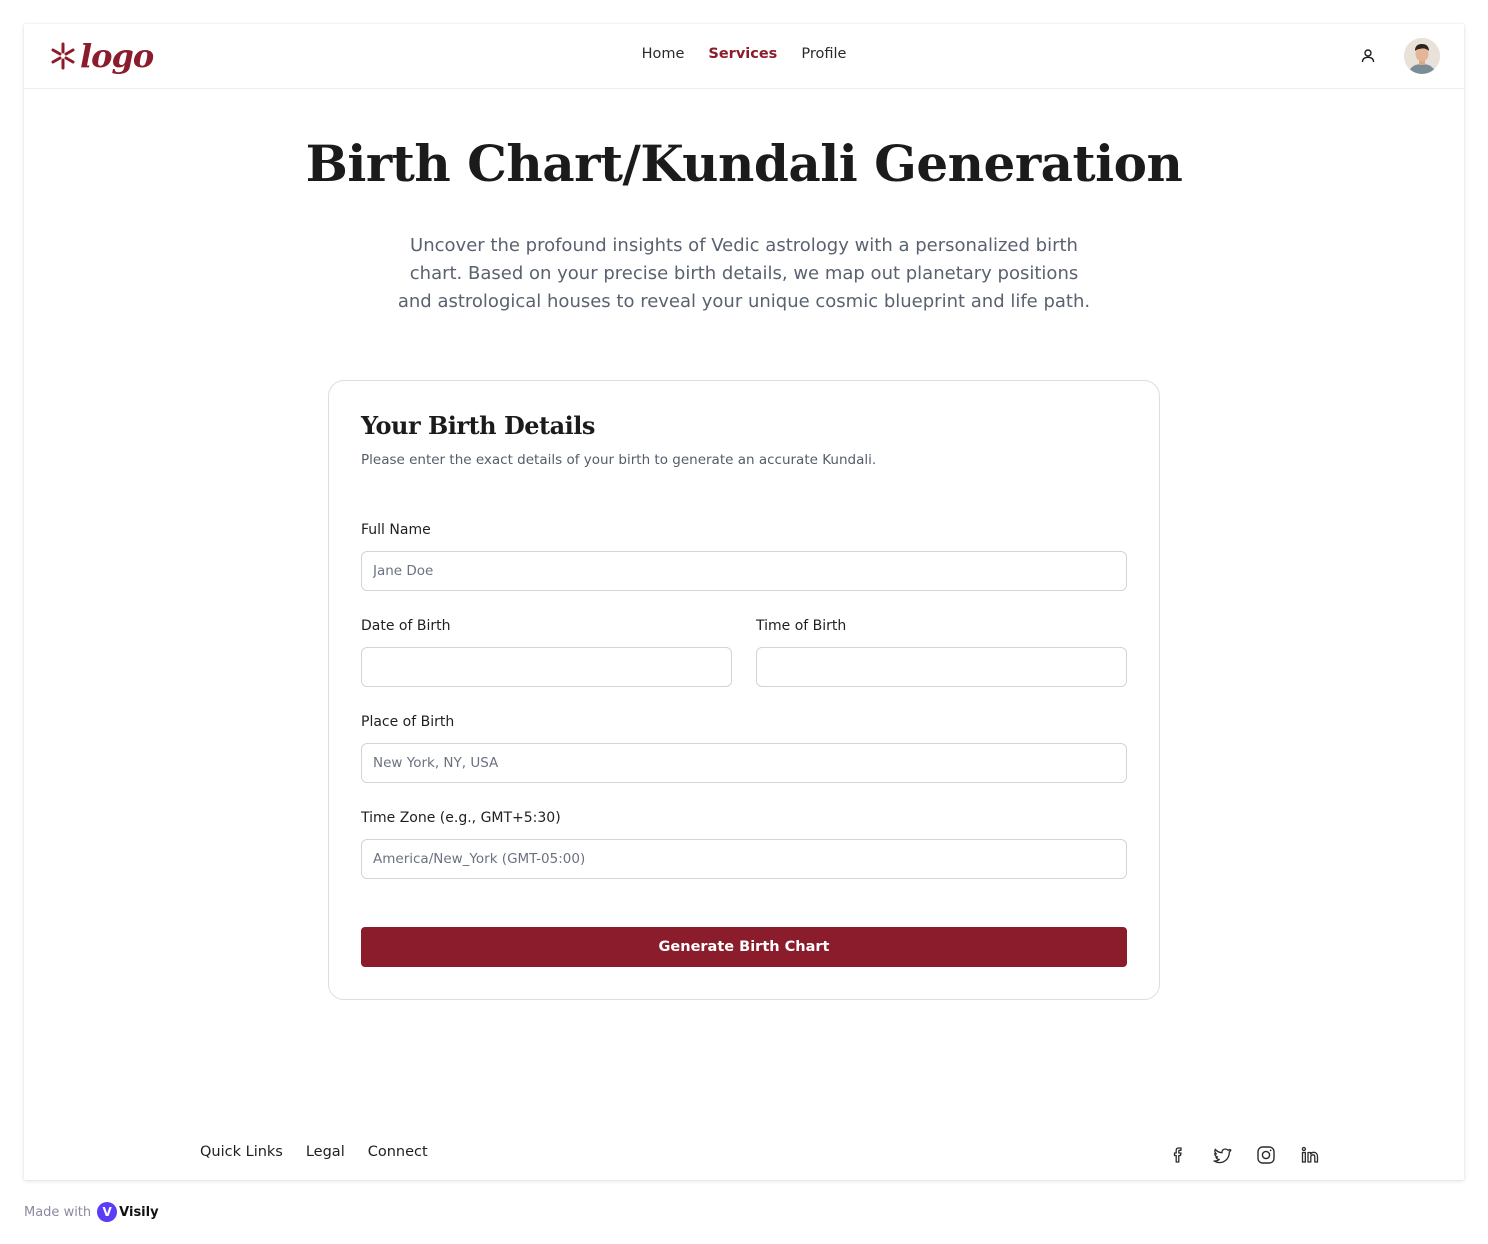 The image size is (1488, 1244). I want to click on made-with-visily: Made with V Visily, so click(91, 1212).